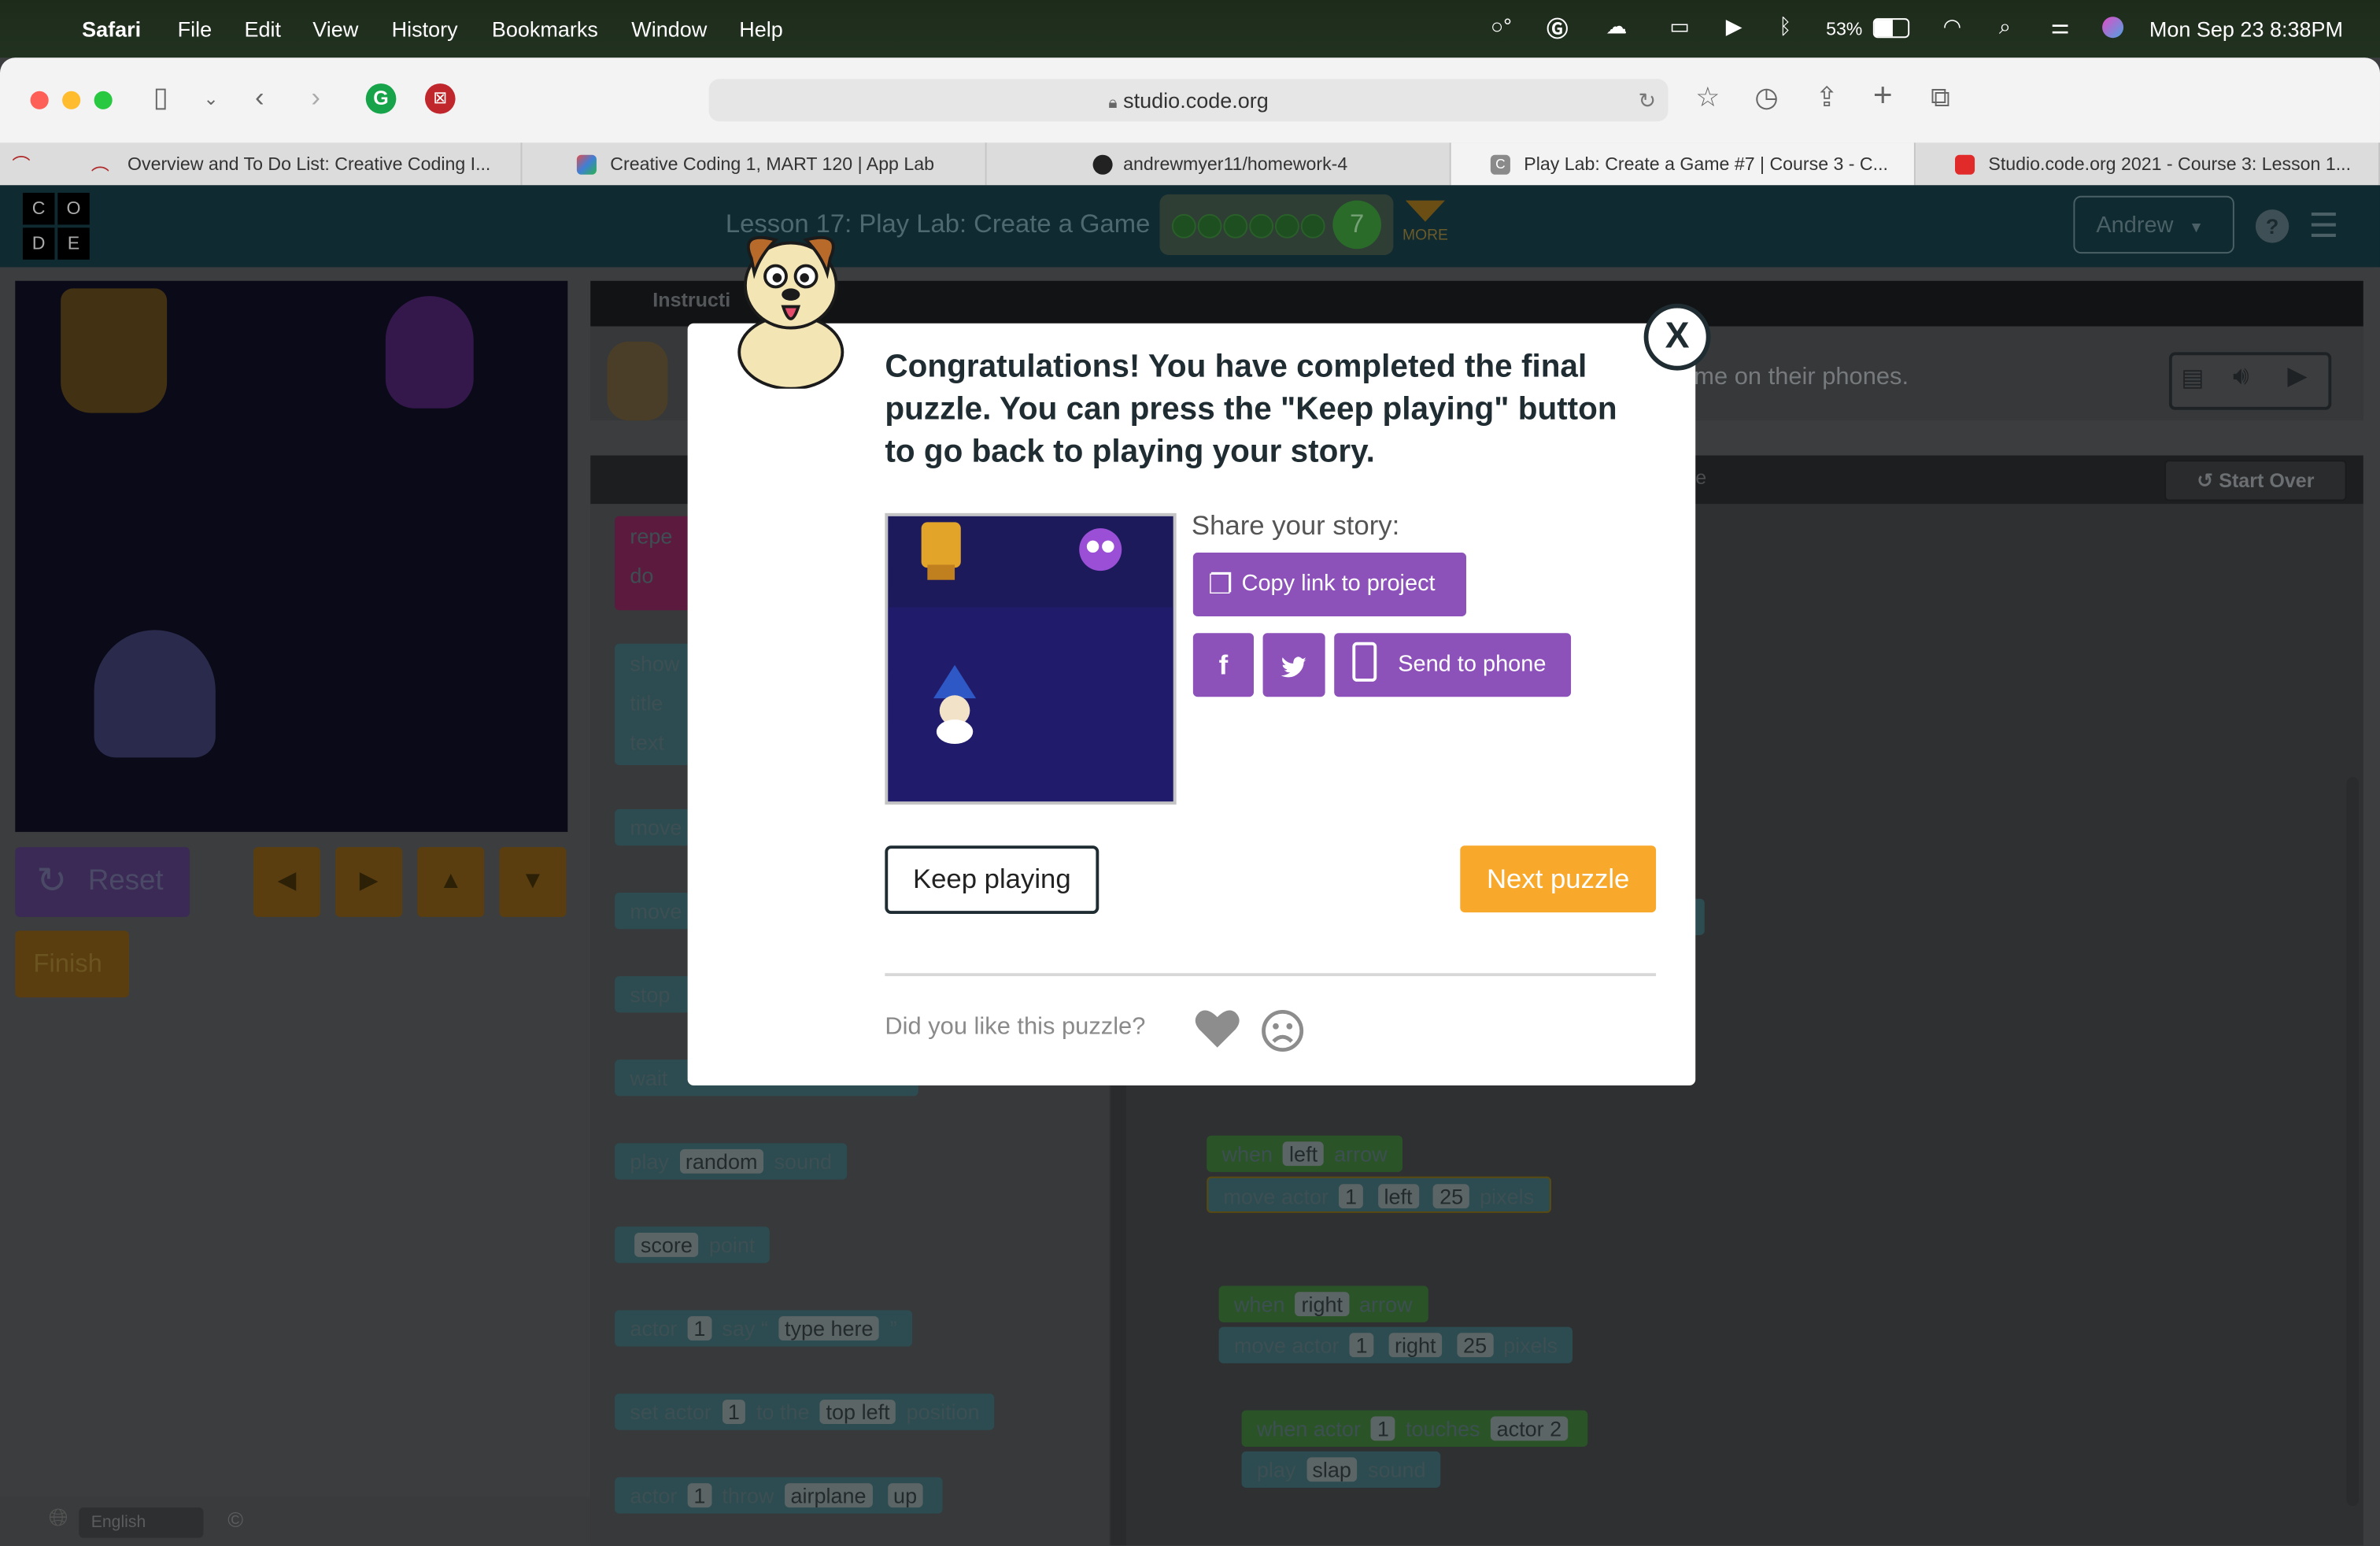  What do you see at coordinates (992, 880) in the screenshot?
I see `keep-playing-button: Keep playing` at bounding box center [992, 880].